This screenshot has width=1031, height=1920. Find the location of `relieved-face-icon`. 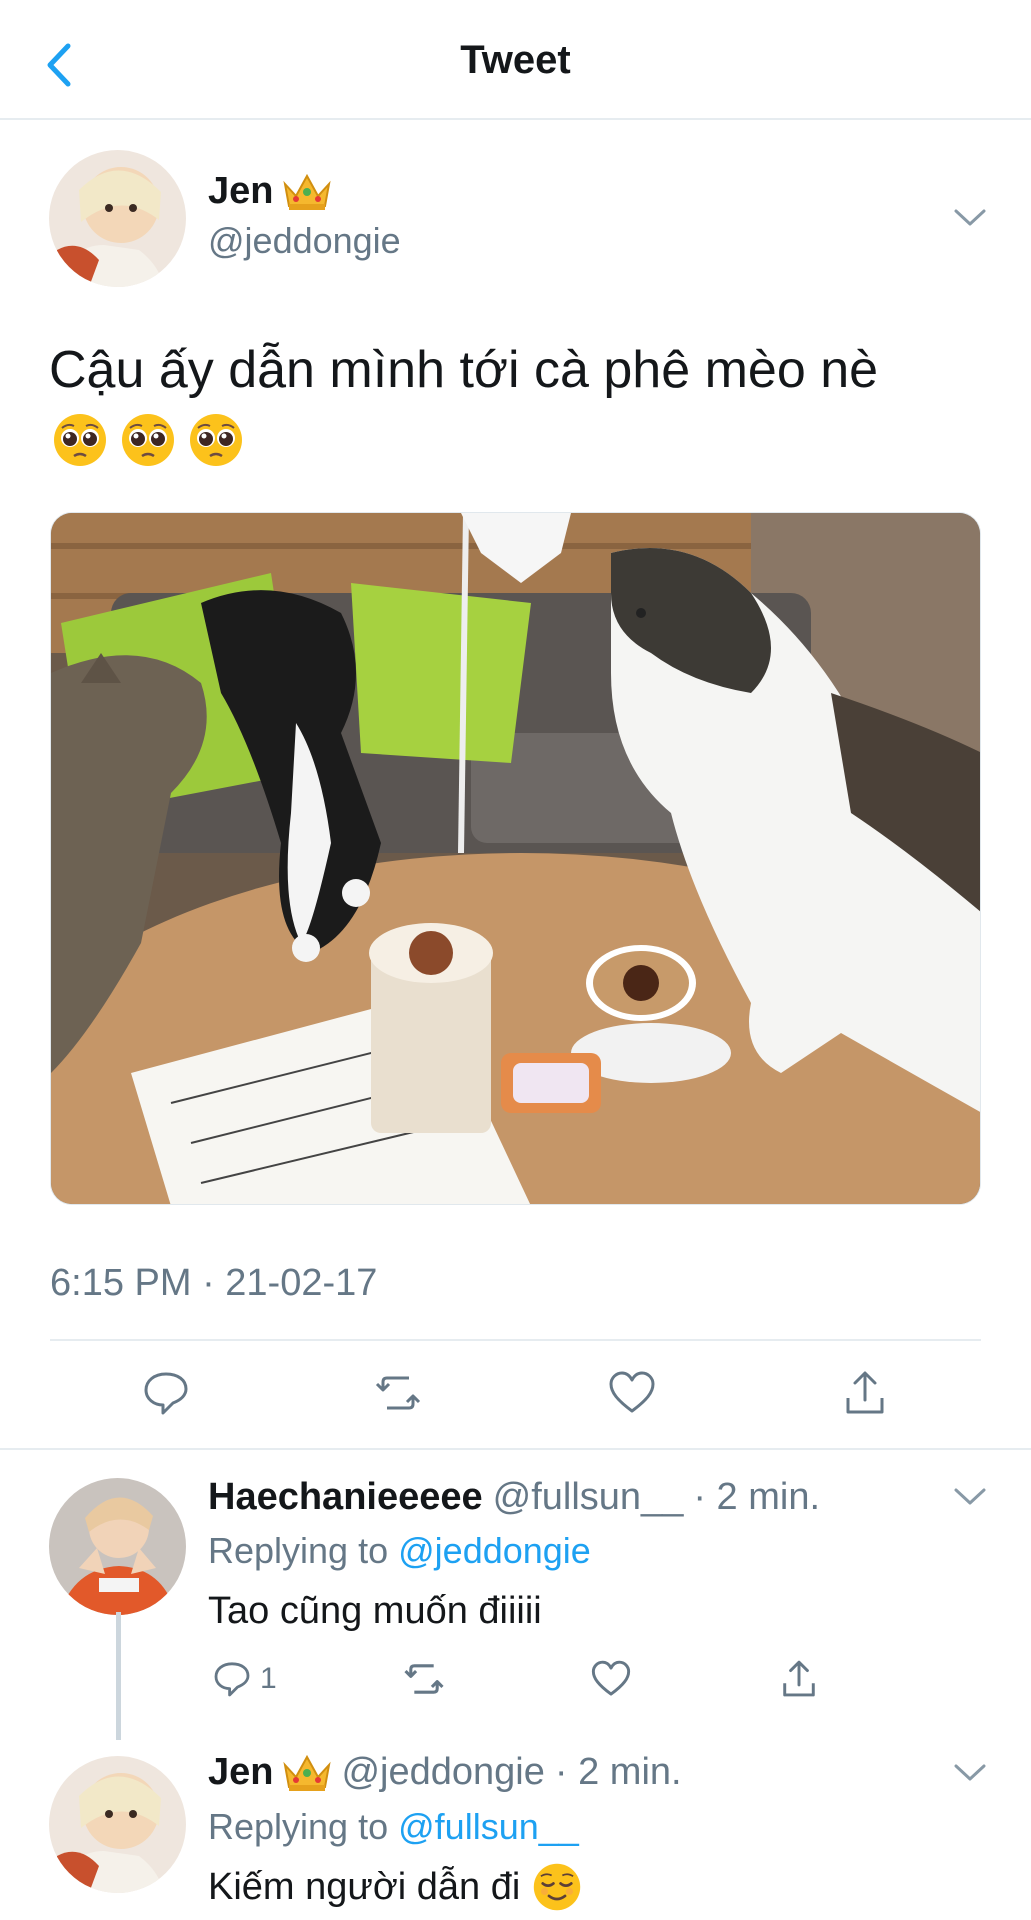

relieved-face-icon is located at coordinates (557, 1887).